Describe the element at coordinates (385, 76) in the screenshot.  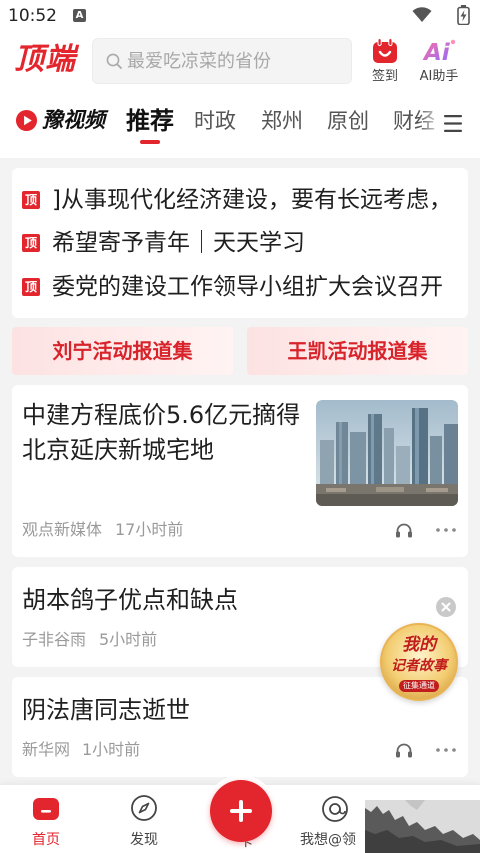
I see `checkin-label: 签到` at that location.